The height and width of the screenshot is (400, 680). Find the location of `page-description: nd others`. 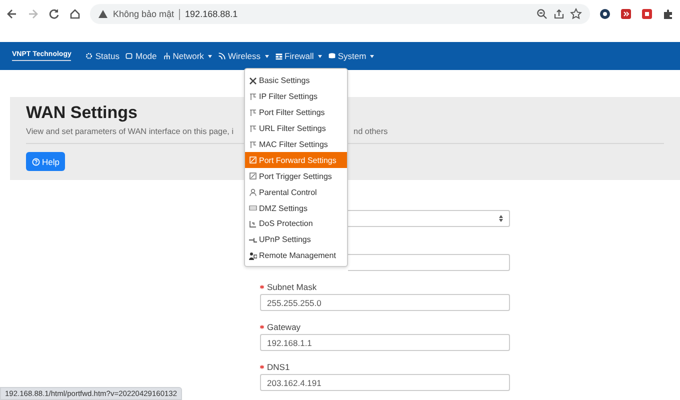

page-description: nd others is located at coordinates (371, 131).